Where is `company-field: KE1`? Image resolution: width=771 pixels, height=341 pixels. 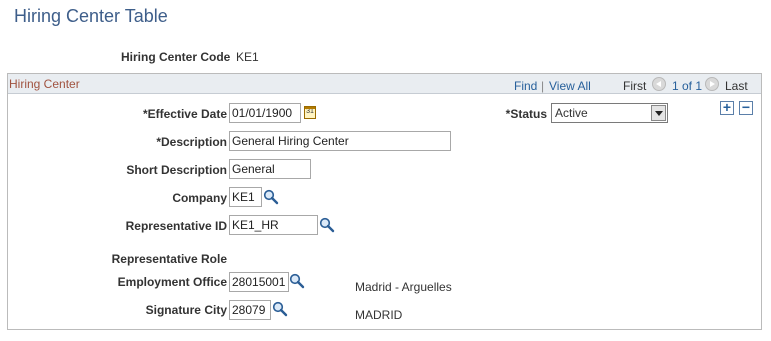 company-field: KE1 is located at coordinates (245, 197).